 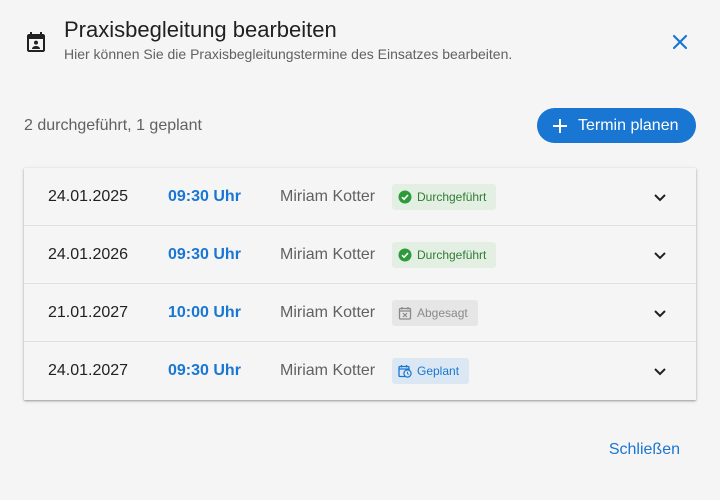 I want to click on calendar-clock-icon, so click(x=405, y=371).